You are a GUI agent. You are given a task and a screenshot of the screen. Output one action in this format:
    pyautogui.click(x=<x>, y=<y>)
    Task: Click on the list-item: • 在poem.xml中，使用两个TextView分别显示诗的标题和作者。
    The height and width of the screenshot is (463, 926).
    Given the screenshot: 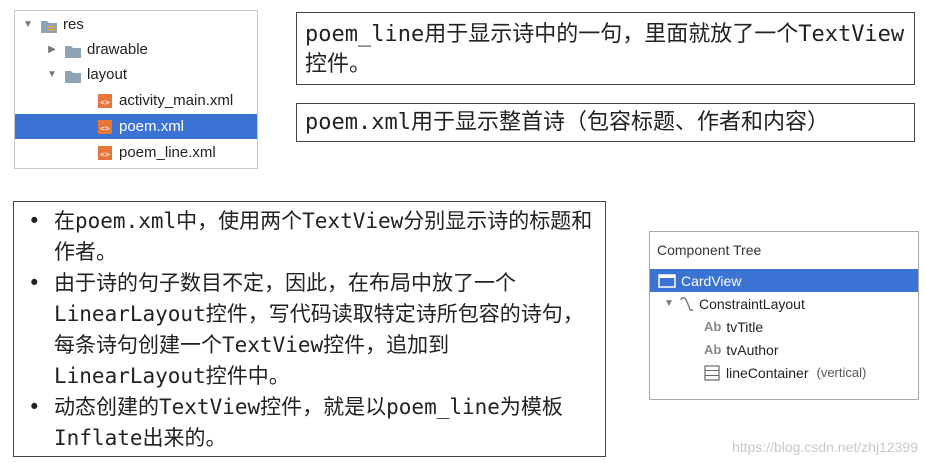 What is the action you would take?
    pyautogui.click(x=310, y=237)
    